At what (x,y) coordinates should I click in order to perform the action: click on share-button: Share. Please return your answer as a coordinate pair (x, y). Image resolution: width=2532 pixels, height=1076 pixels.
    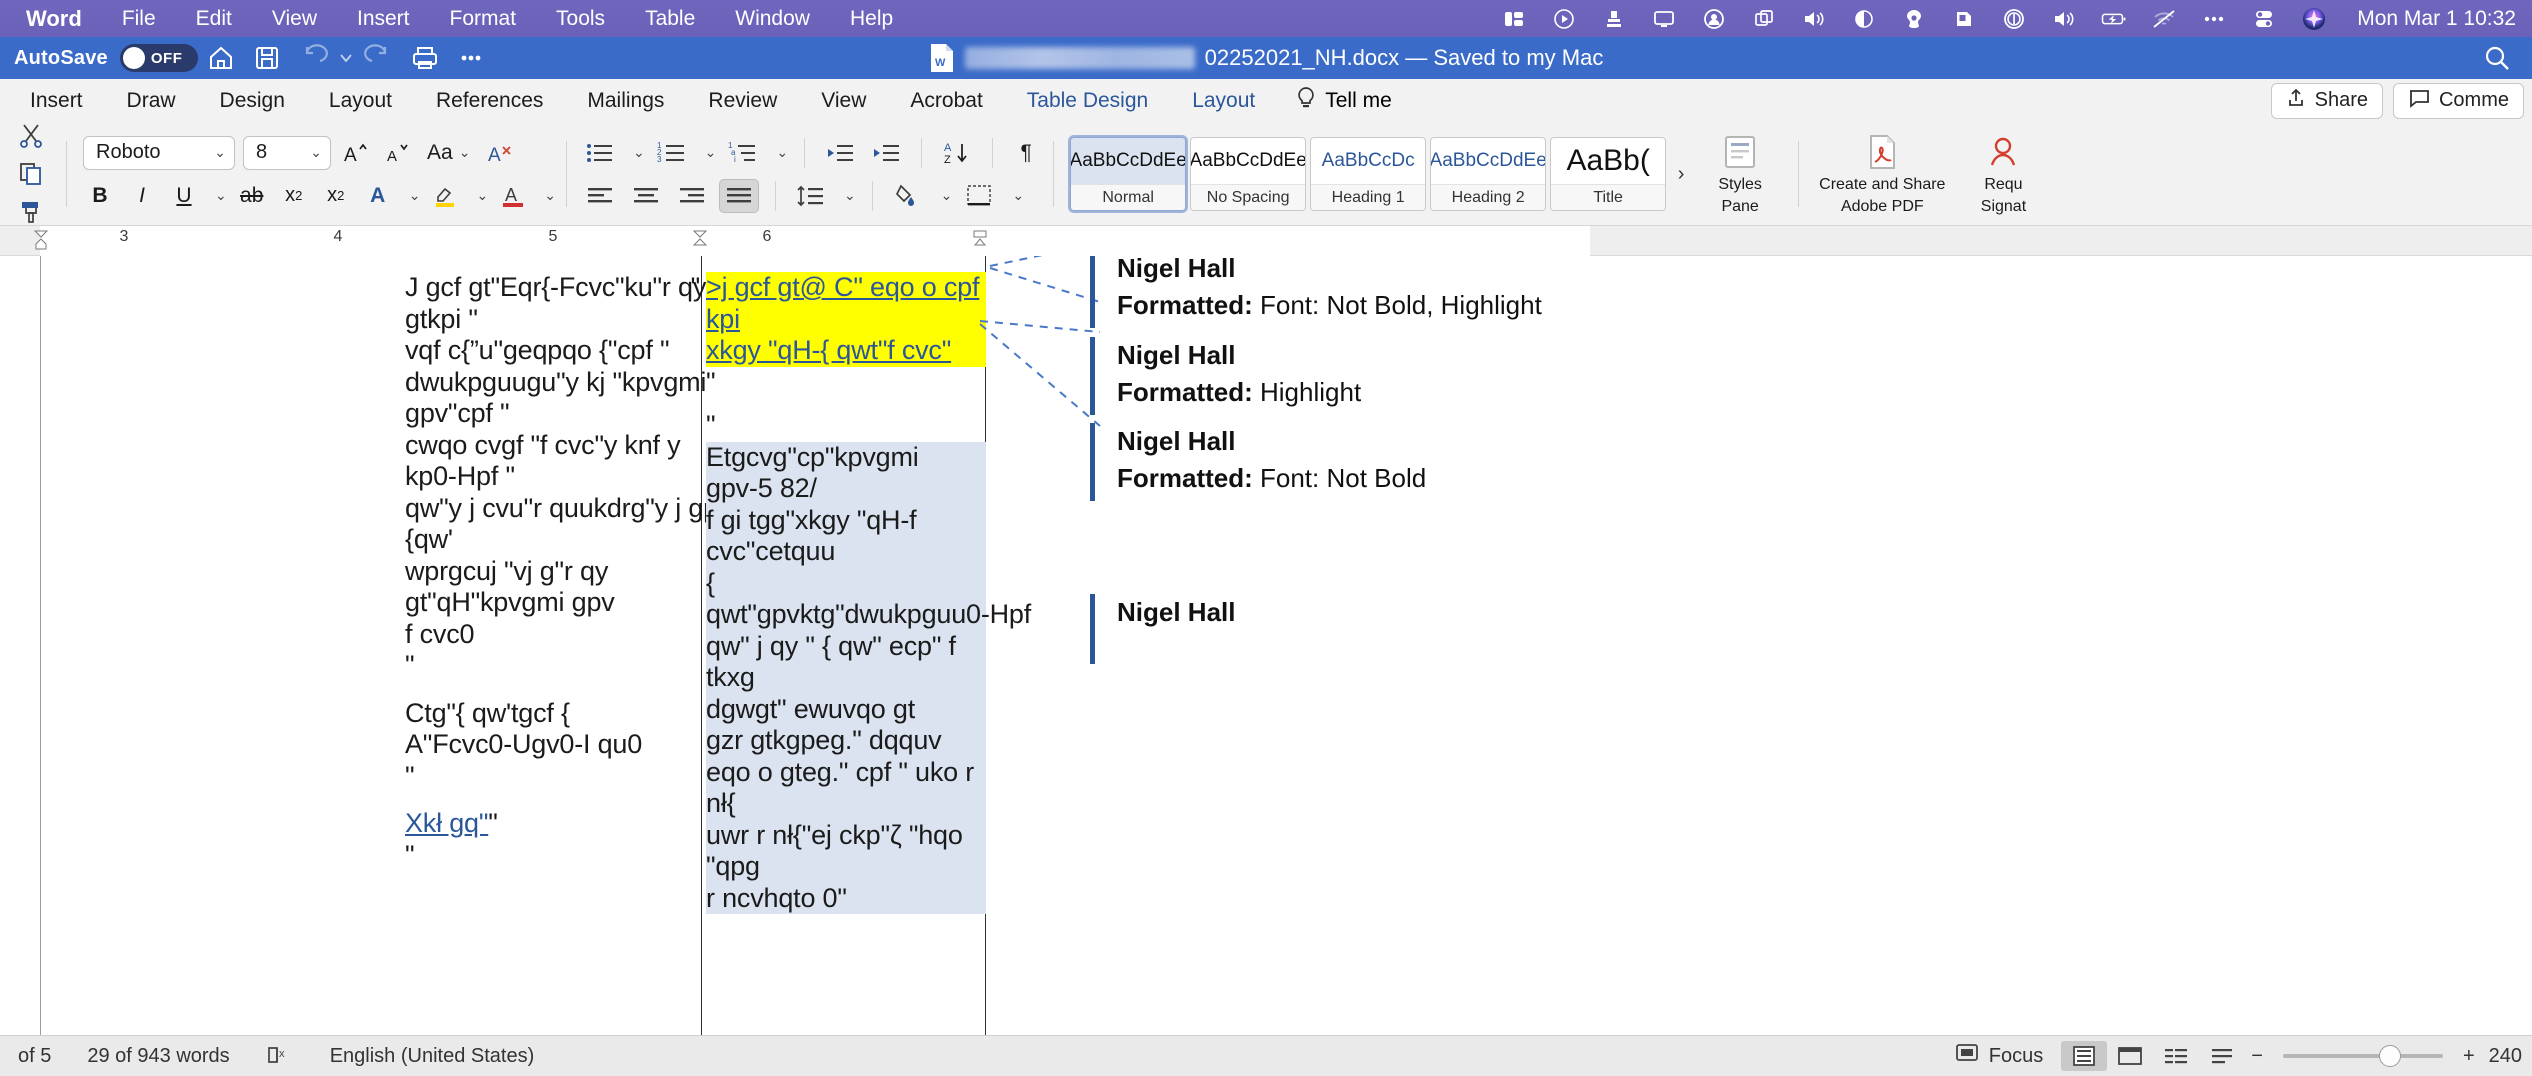
    Looking at the image, I should click on (2326, 100).